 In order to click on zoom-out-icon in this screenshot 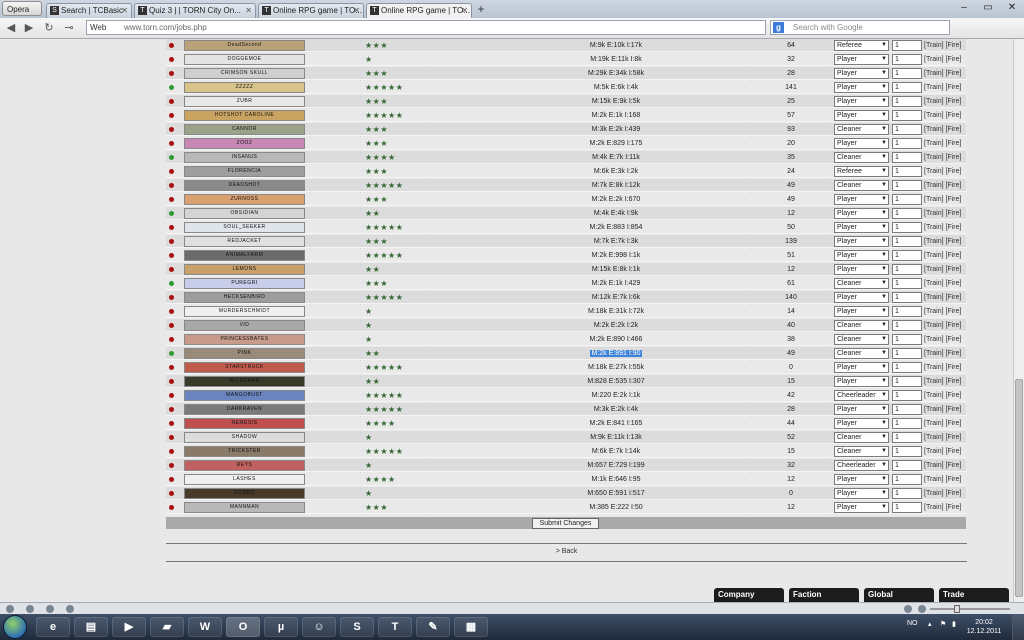, I will do `click(922, 609)`.